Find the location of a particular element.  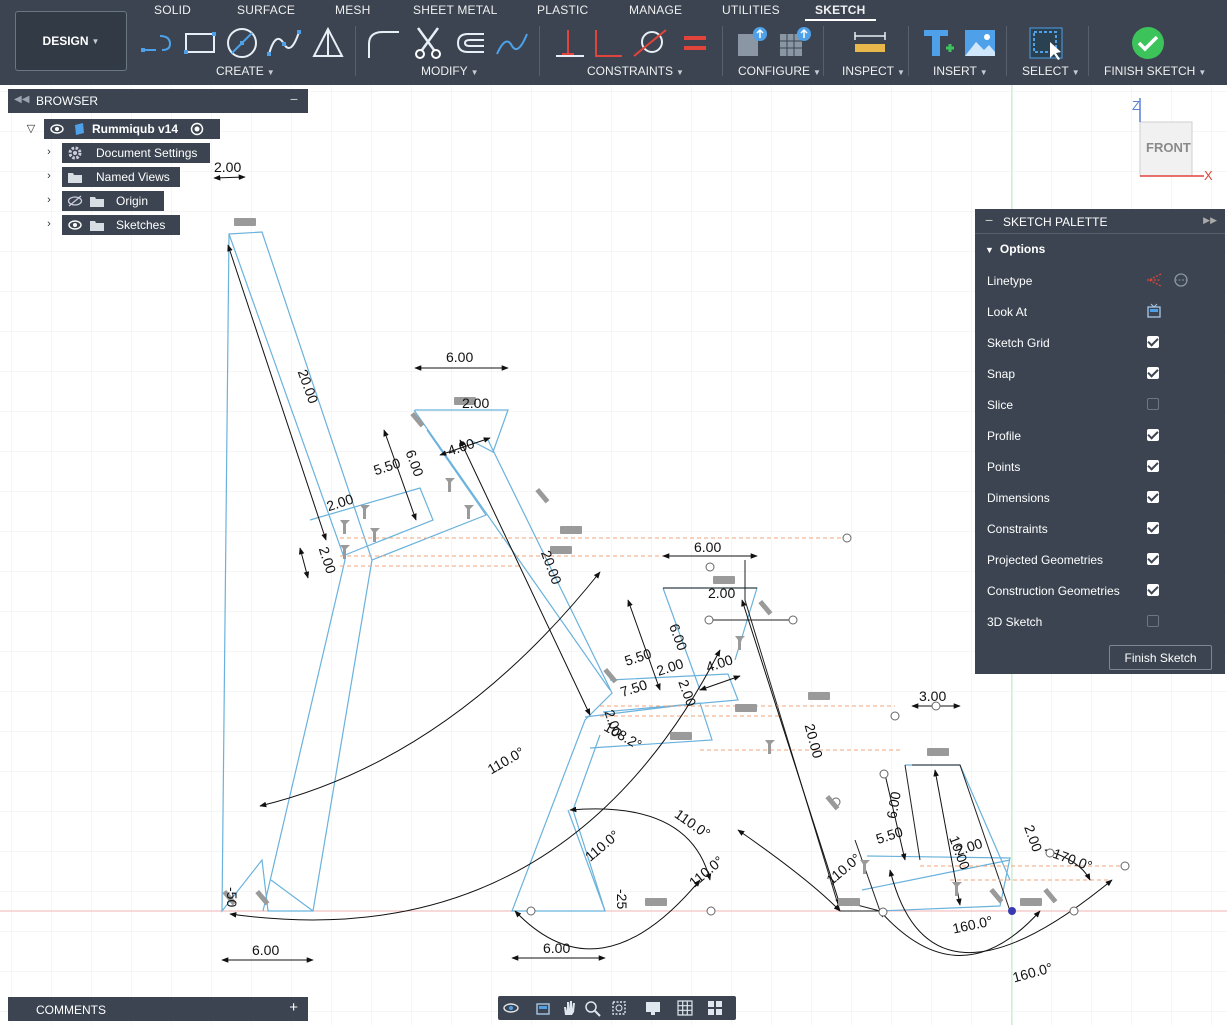

tab-sheet-metal: SHEET METAL is located at coordinates (455, 10).